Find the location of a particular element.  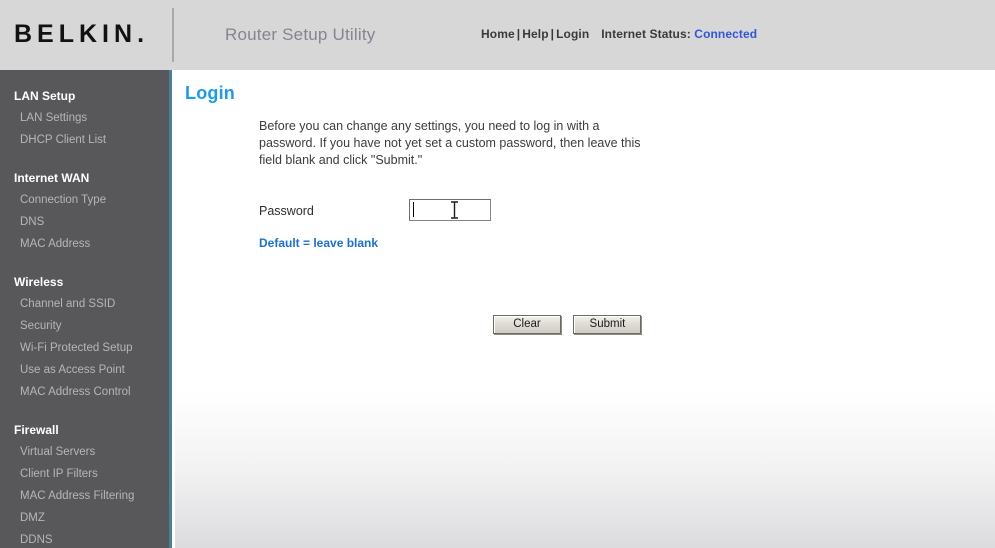

sidebar-item-client-ip-filters: Client IP Filters is located at coordinates (84, 474).